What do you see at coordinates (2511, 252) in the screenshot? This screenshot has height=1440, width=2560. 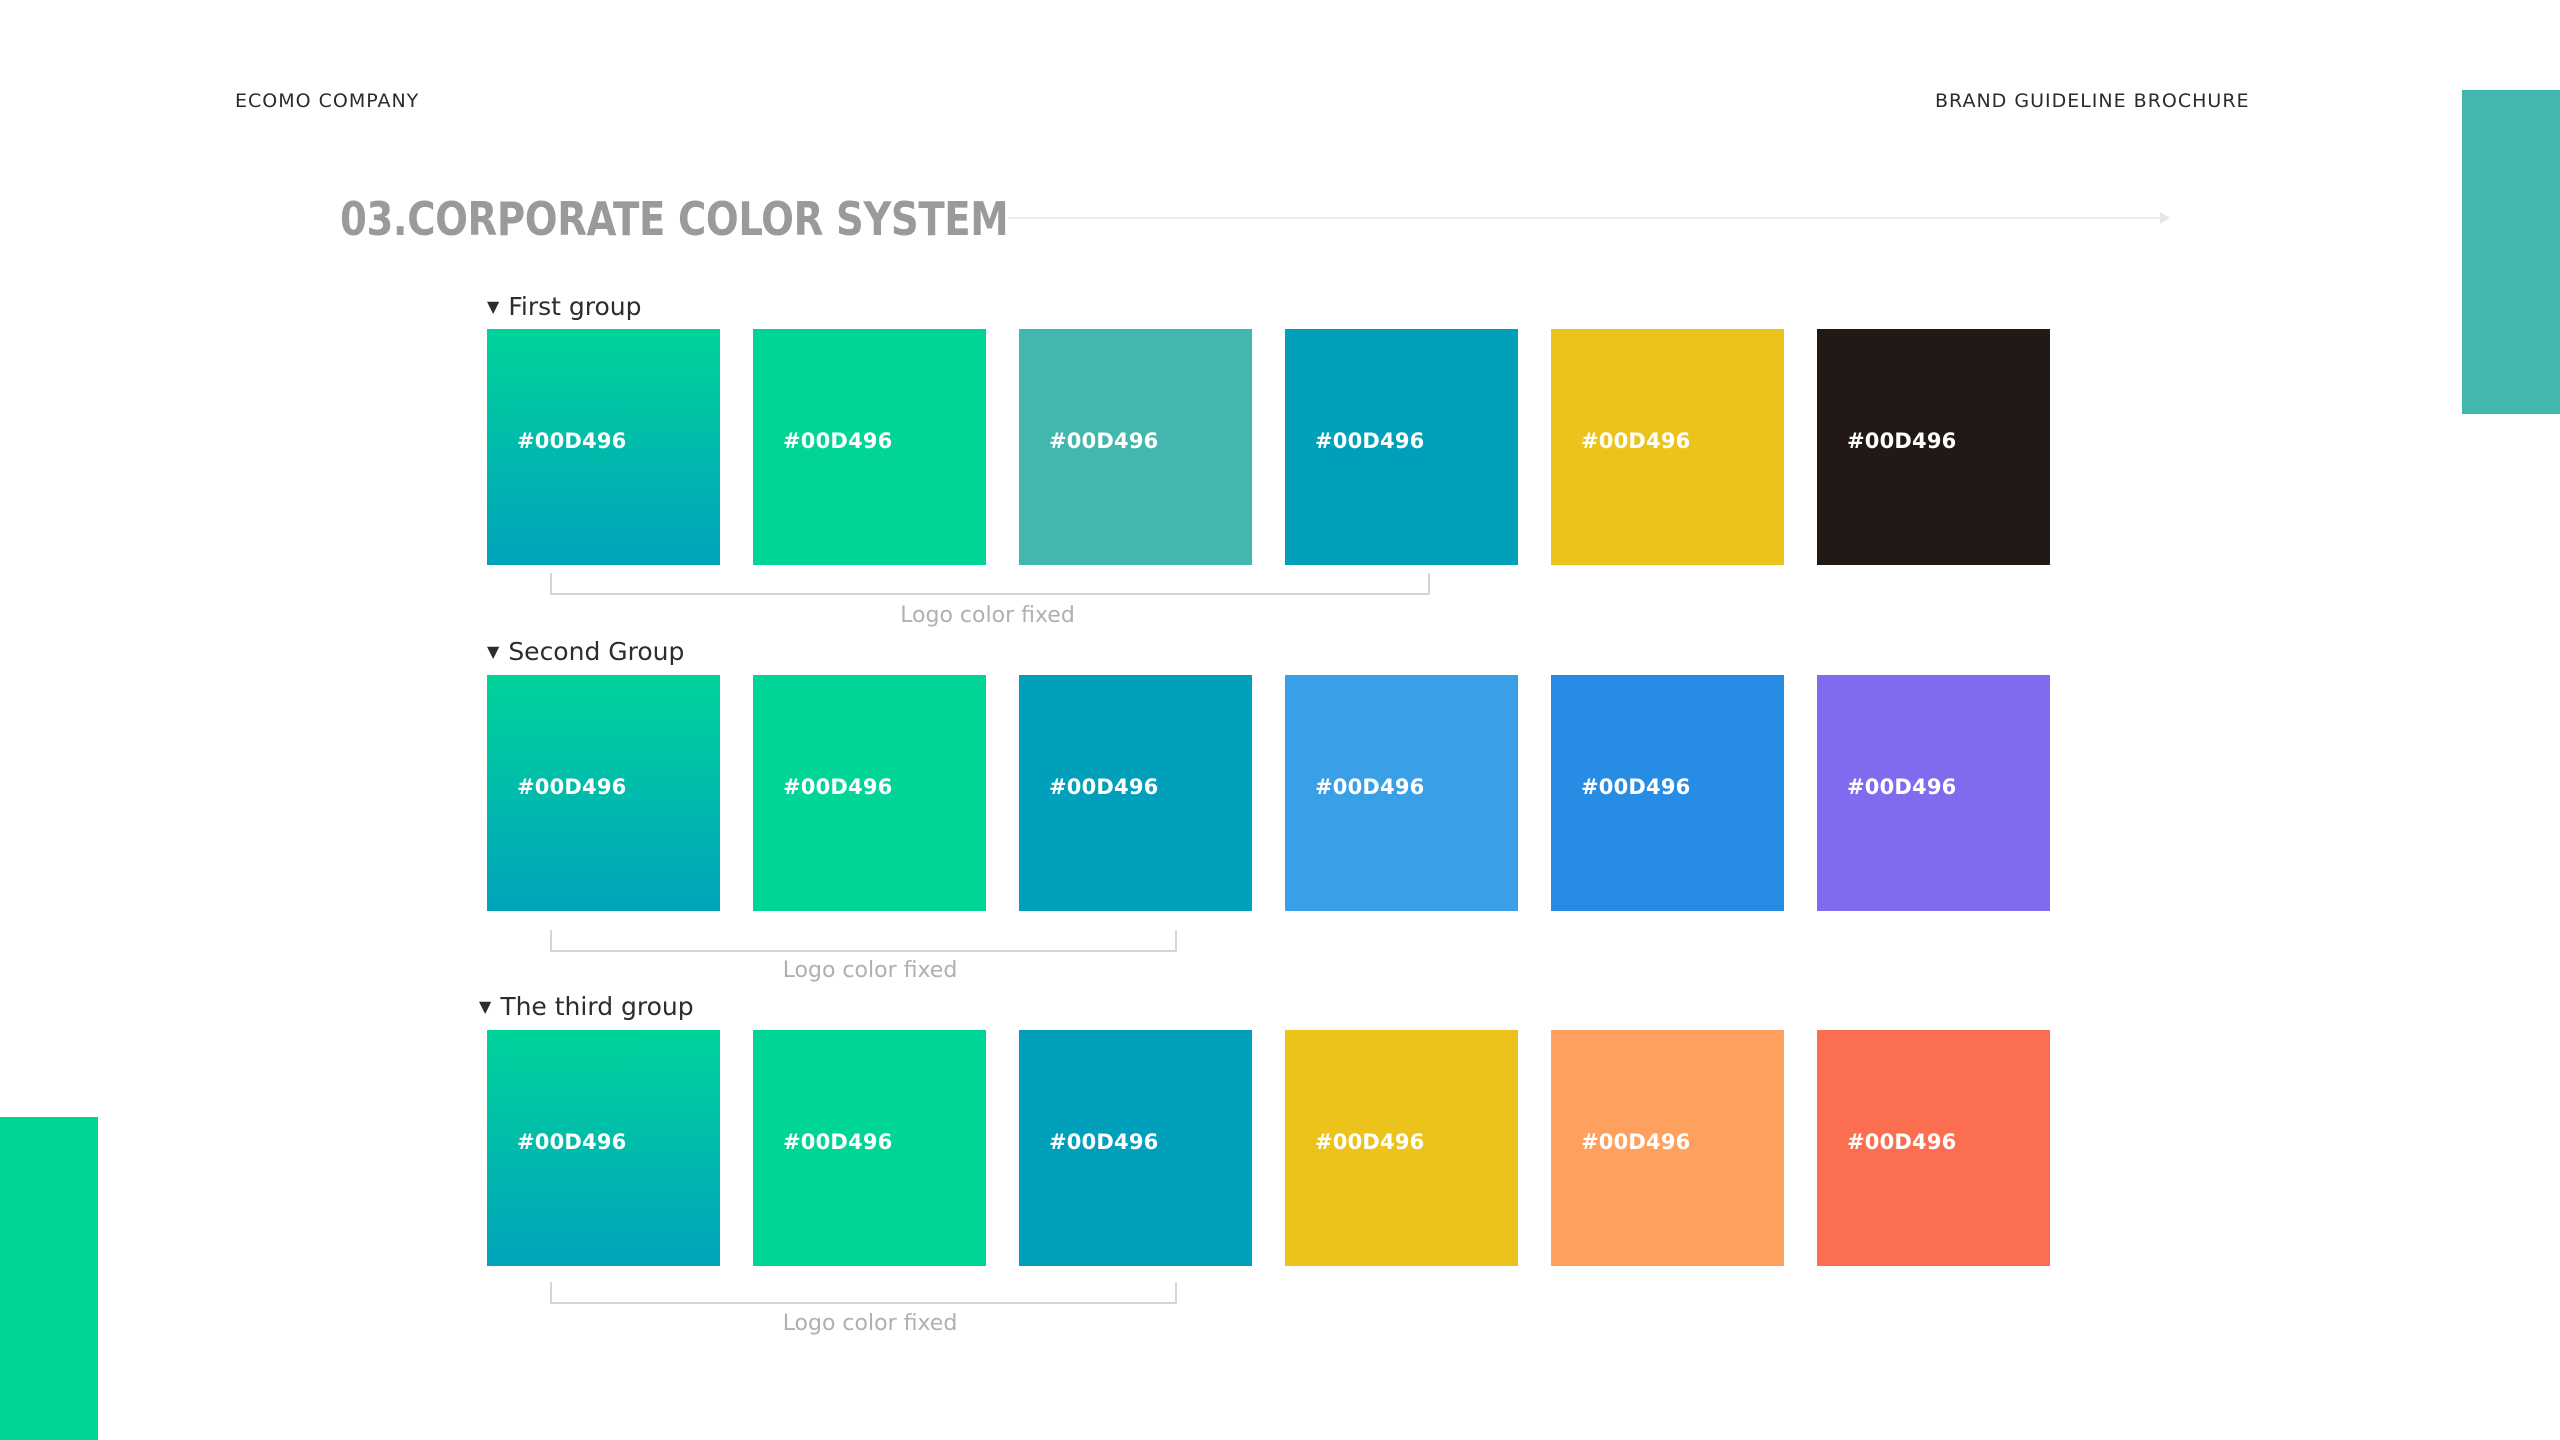 I see `decorative-bar-right` at bounding box center [2511, 252].